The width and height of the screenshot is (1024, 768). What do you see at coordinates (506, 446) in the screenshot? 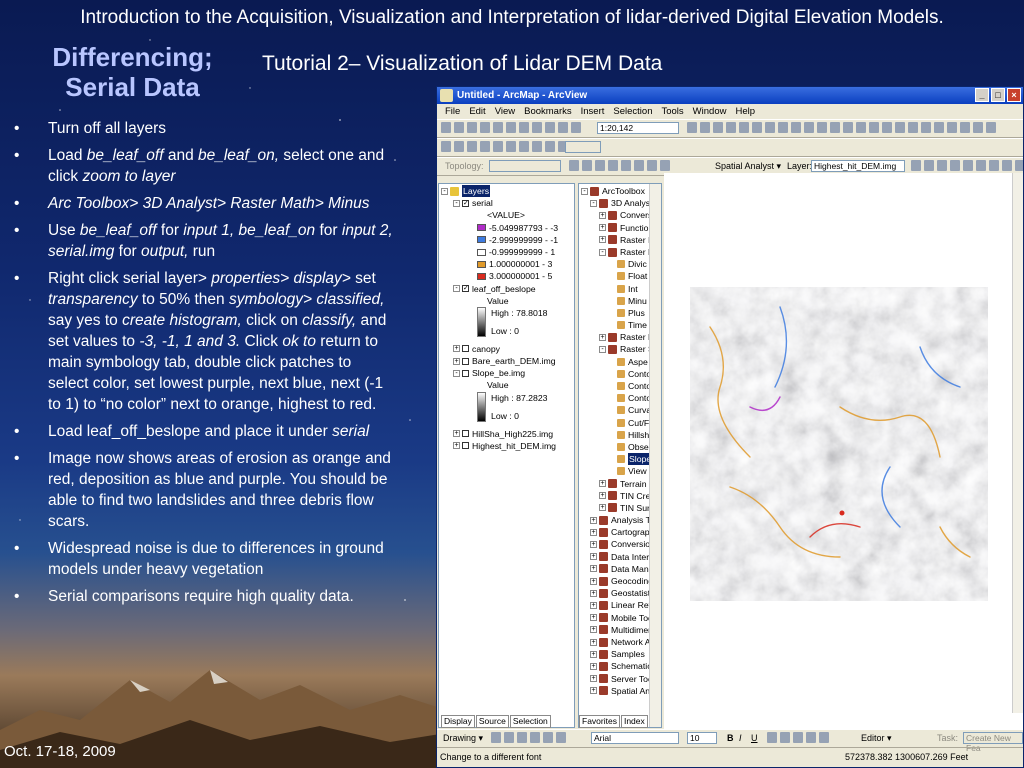
I see `layer-highest-hit: + Highest_hit_DEM.img` at bounding box center [506, 446].